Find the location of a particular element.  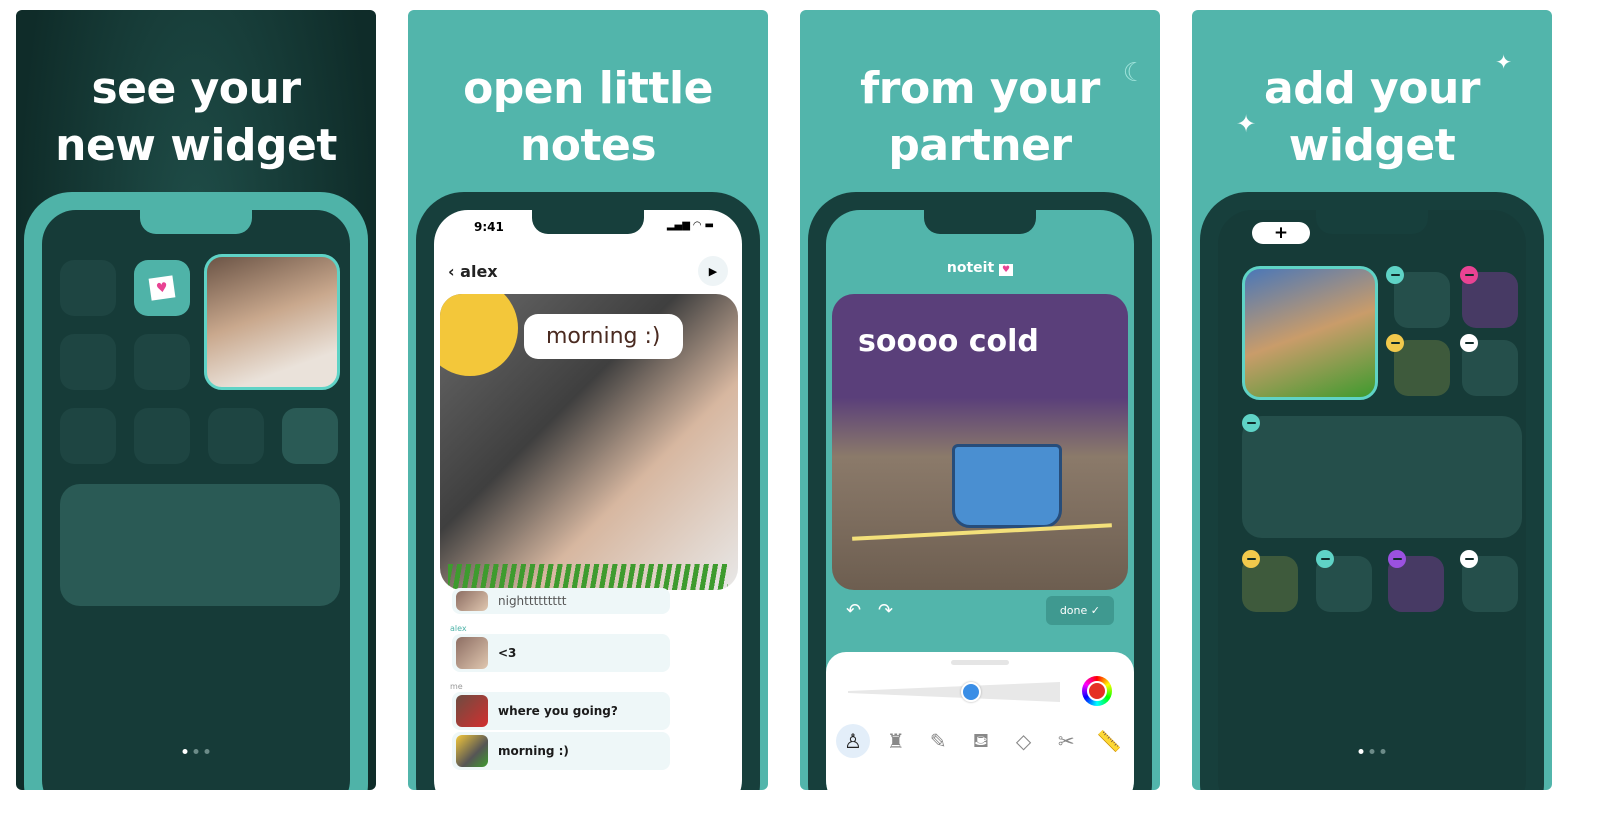

message-bubble: <3 is located at coordinates (561, 653).